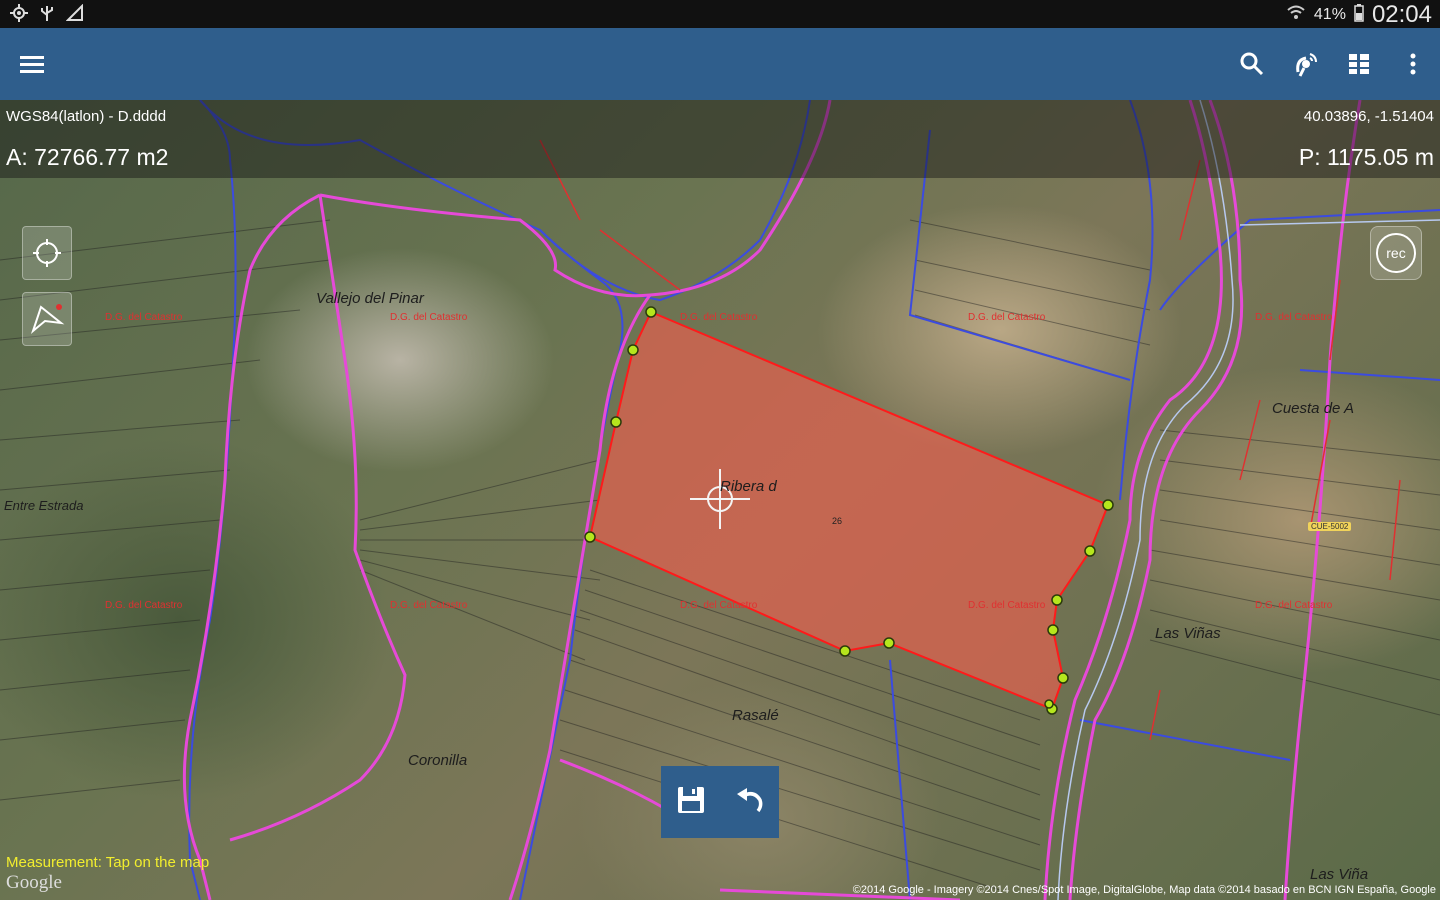 Image resolution: width=1440 pixels, height=900 pixels. What do you see at coordinates (370, 298) in the screenshot?
I see `place-label: Vallejo del Pinar` at bounding box center [370, 298].